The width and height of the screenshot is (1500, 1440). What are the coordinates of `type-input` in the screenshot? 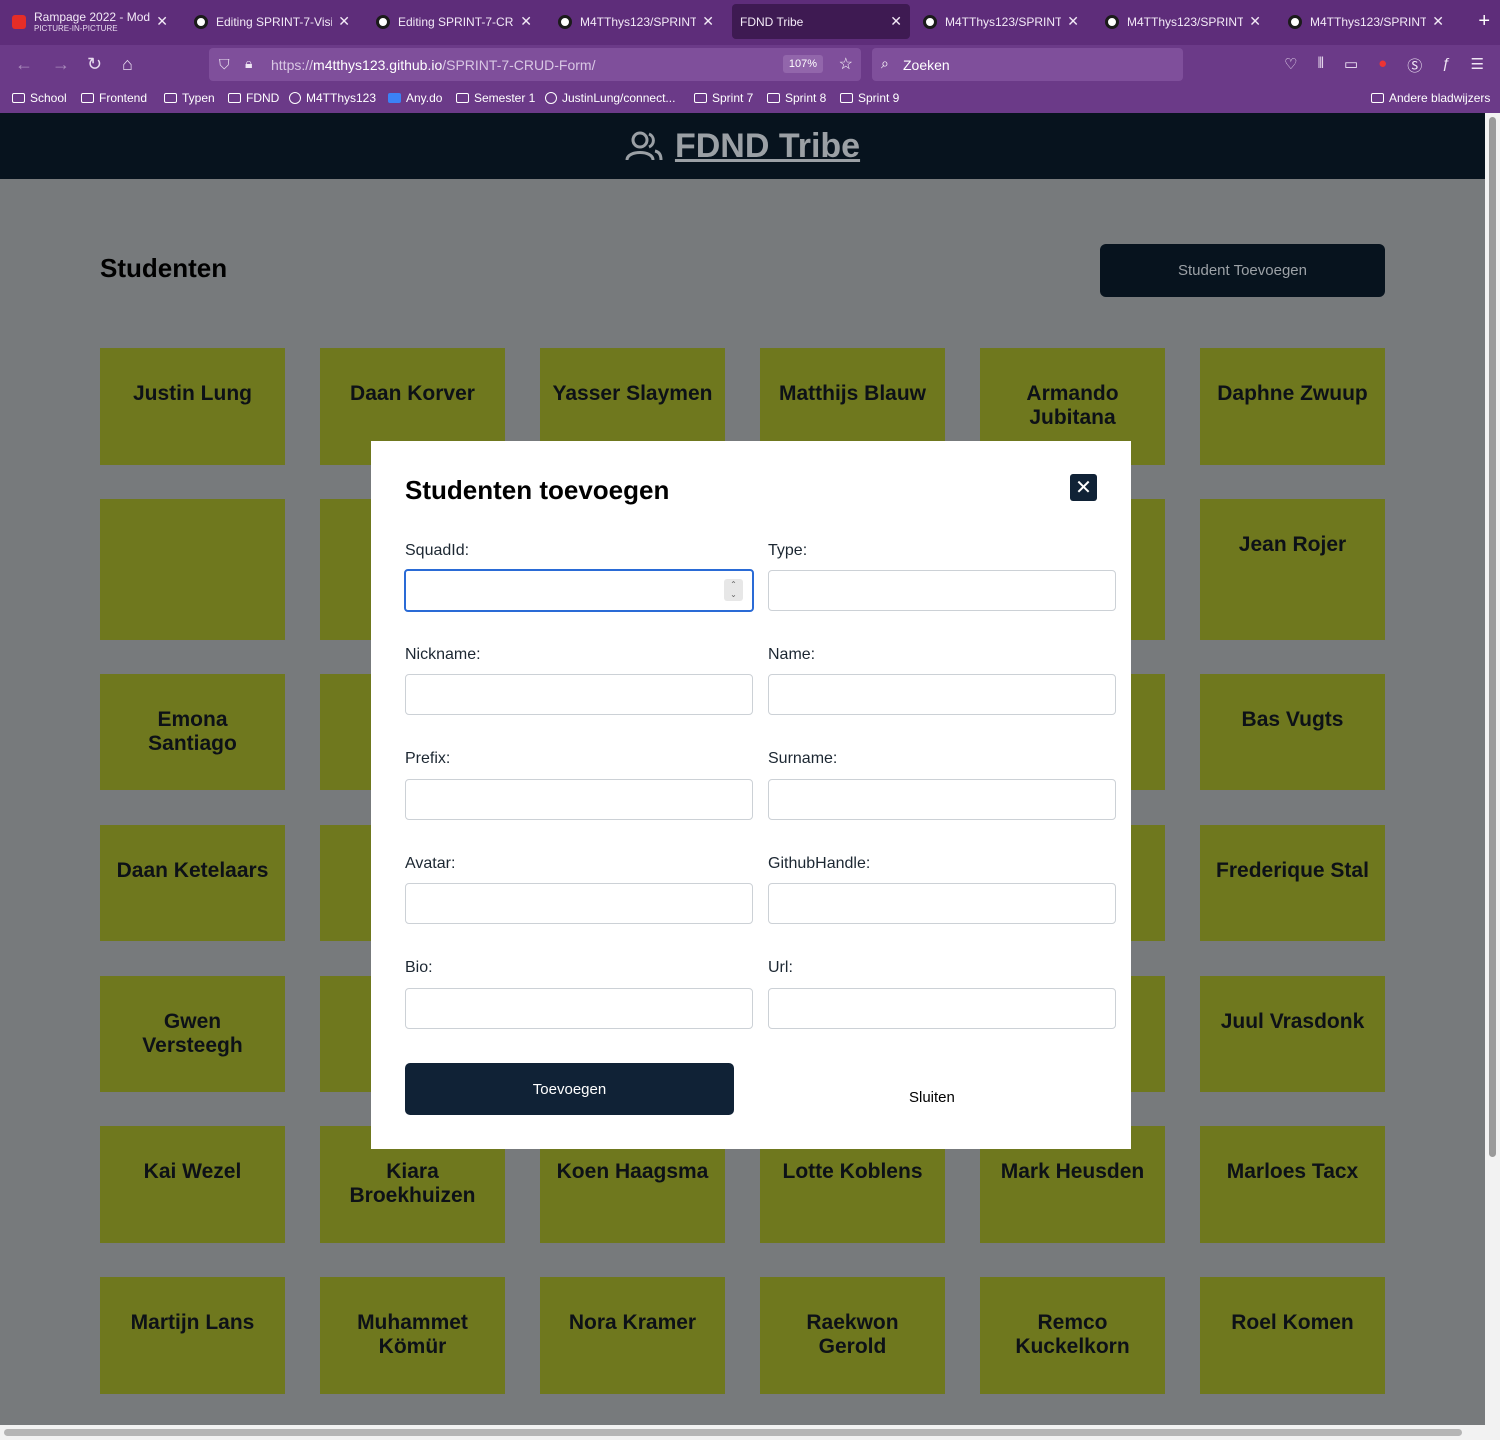 It's located at (942, 590).